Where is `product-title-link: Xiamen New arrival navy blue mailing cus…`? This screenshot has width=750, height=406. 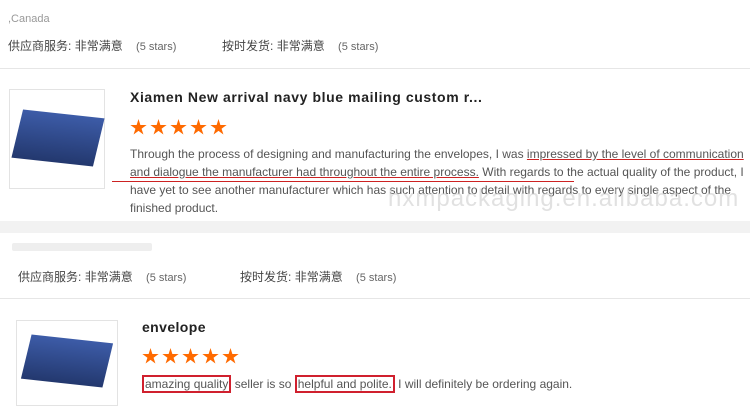
product-title-link: Xiamen New arrival navy blue mailing cus… is located at coordinates (306, 97).